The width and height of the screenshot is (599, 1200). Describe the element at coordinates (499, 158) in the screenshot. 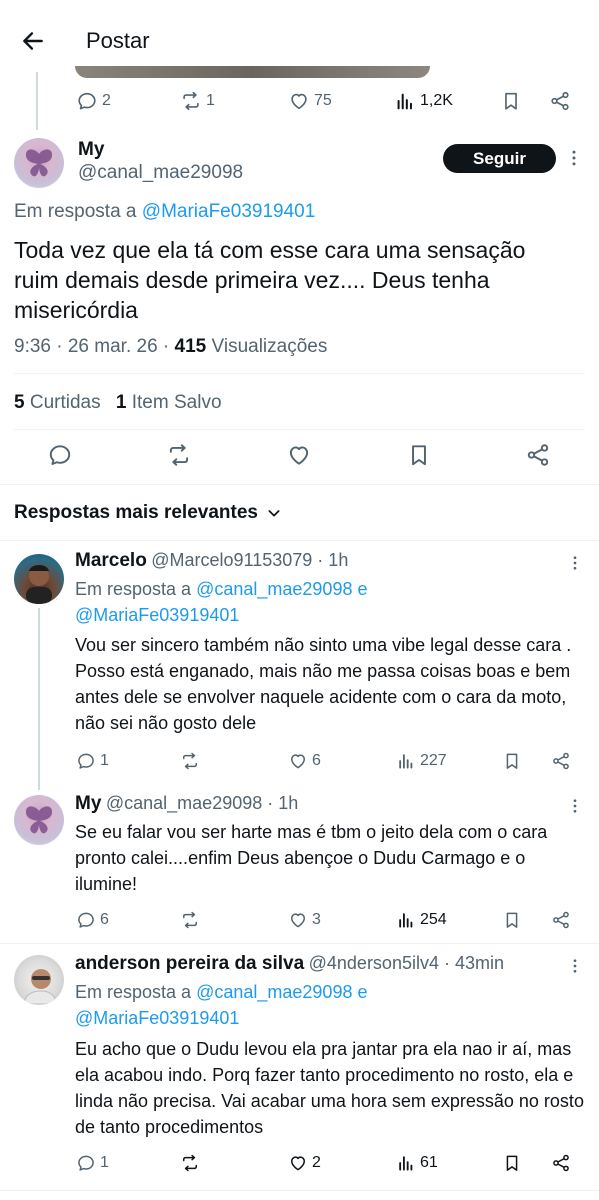

I see `follow-button: Seguir` at that location.